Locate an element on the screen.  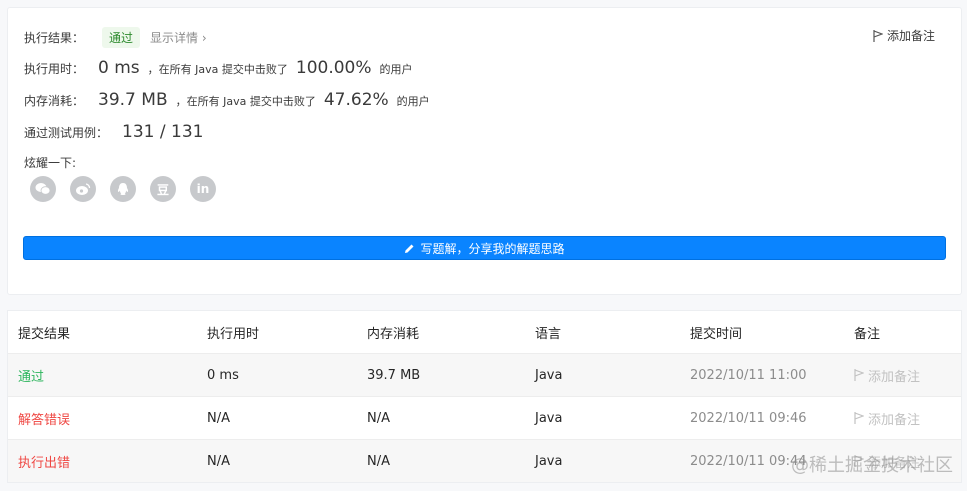
table-header-row: 提交结果 执行用时 内存消耗 语言 提交时间 备注 is located at coordinates (484, 332).